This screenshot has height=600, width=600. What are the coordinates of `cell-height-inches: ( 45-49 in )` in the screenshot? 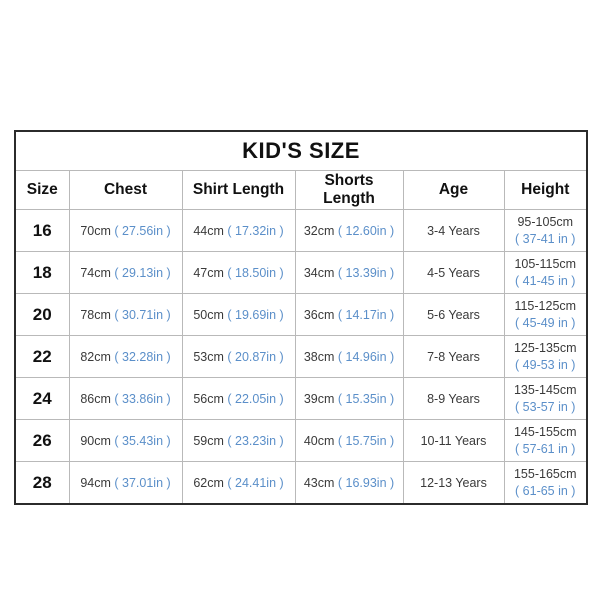 It's located at (545, 322).